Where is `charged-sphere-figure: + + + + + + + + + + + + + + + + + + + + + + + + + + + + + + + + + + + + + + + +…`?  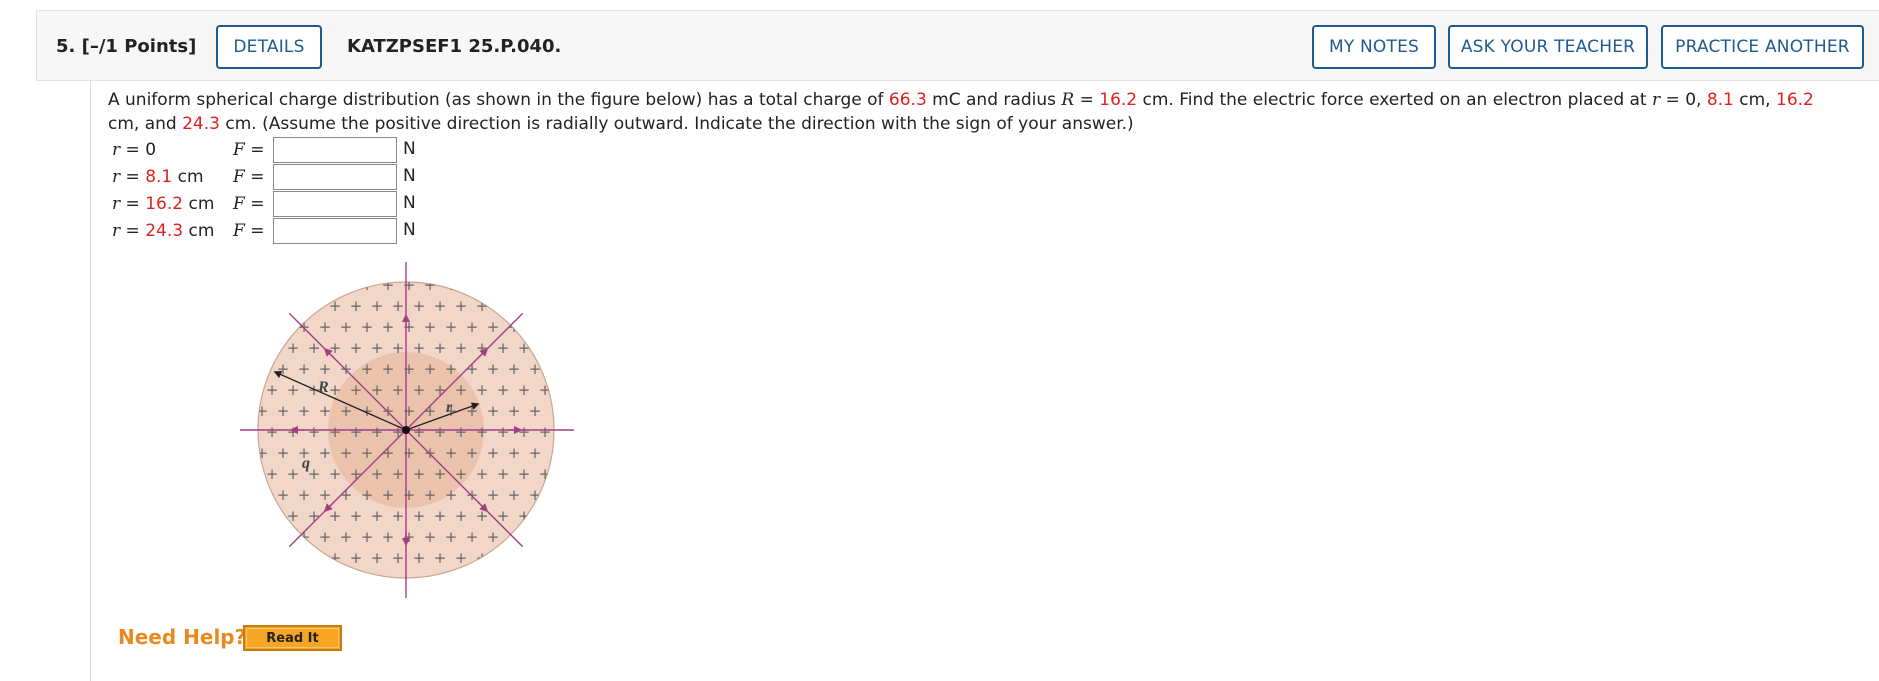
charged-sphere-figure: + + + + + + + + + + + + + + + + + + + + + + + + + + + + + + + + + + + + + + + +… is located at coordinates (407, 430).